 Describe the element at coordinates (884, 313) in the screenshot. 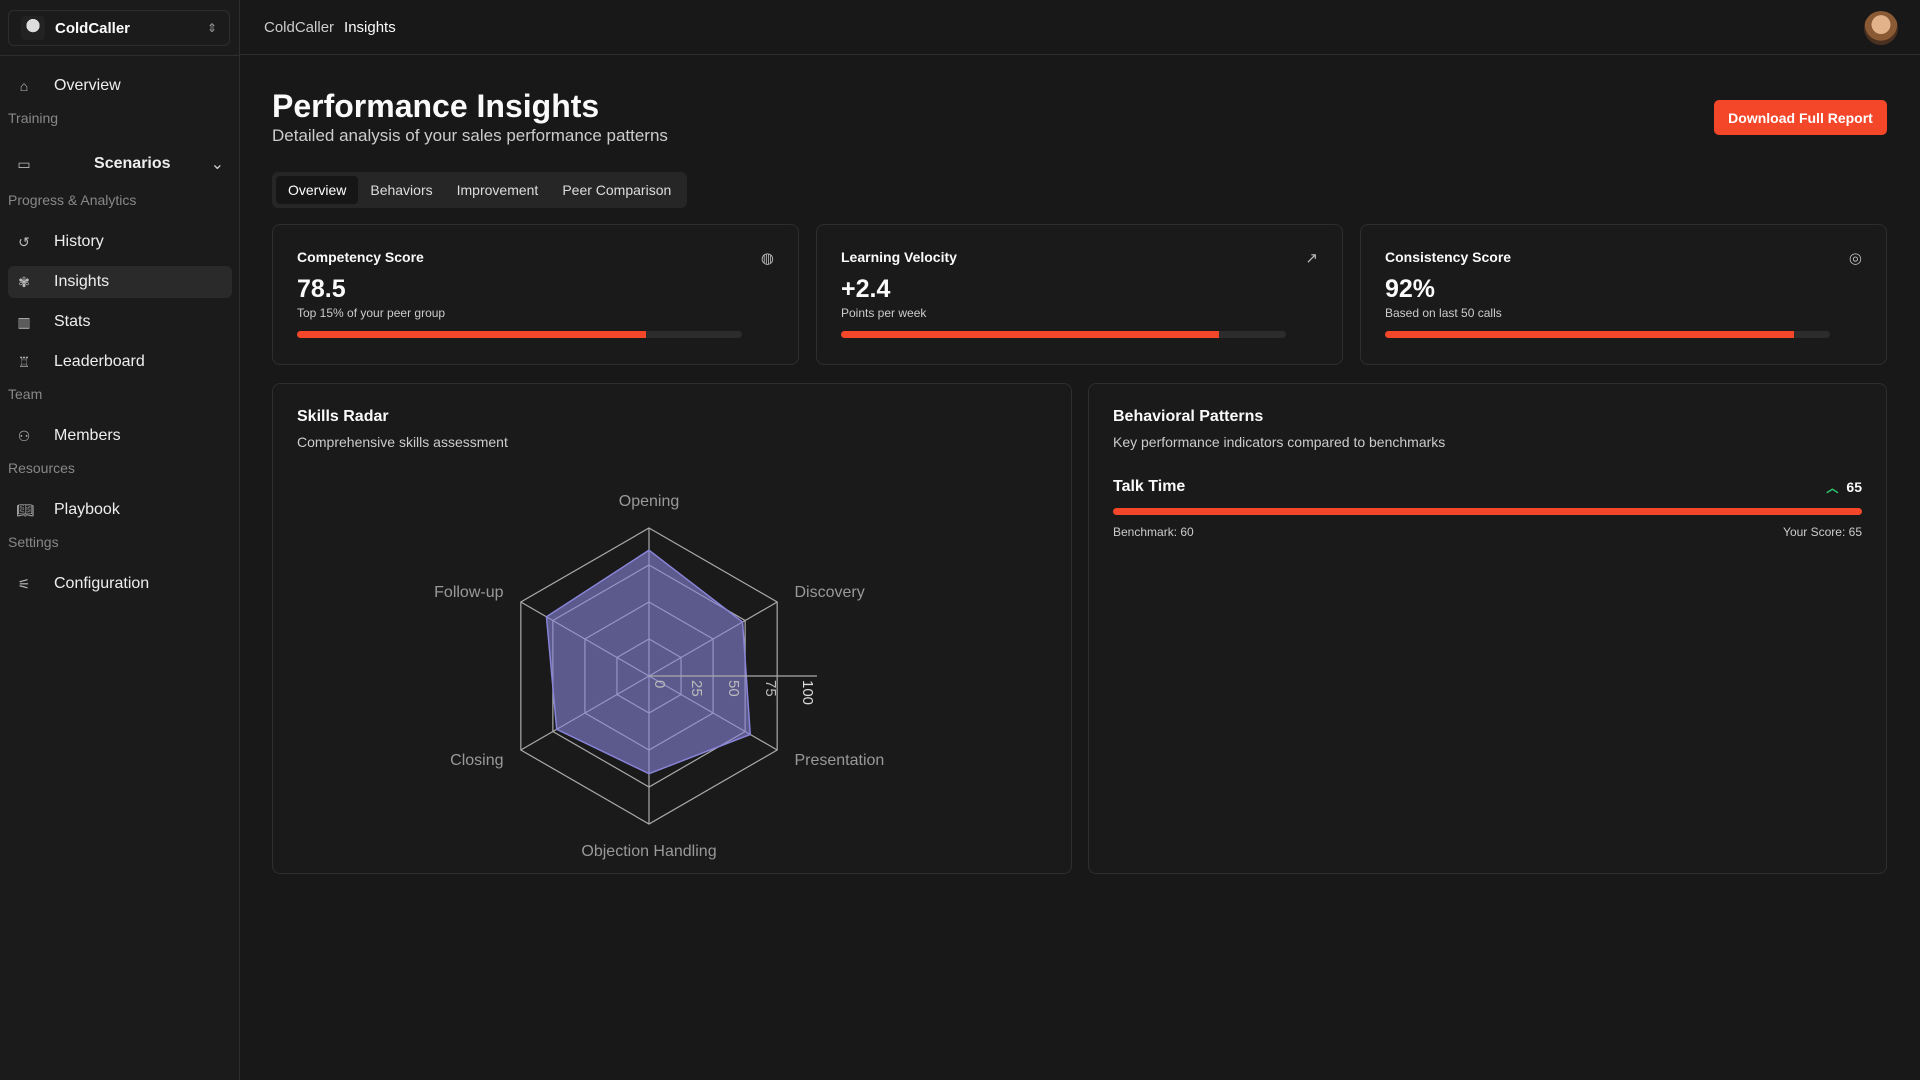

I see `card-subtext: Points per week` at that location.